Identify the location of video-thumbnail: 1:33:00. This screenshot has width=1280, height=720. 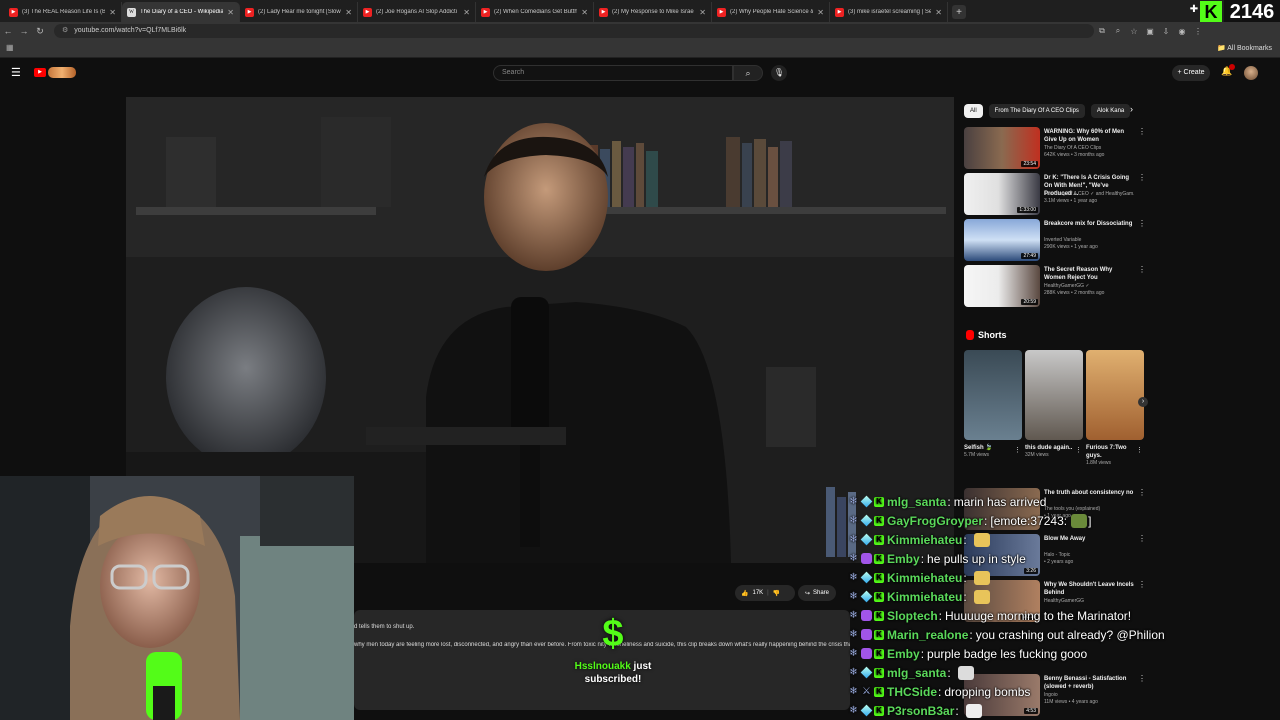
(1002, 194).